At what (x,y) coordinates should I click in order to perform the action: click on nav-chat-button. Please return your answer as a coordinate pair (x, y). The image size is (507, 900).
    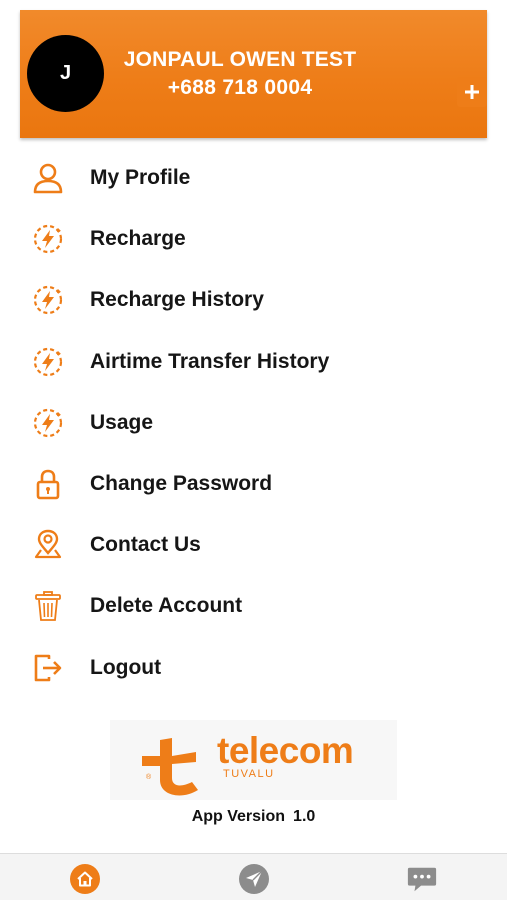
    Looking at the image, I should click on (422, 879).